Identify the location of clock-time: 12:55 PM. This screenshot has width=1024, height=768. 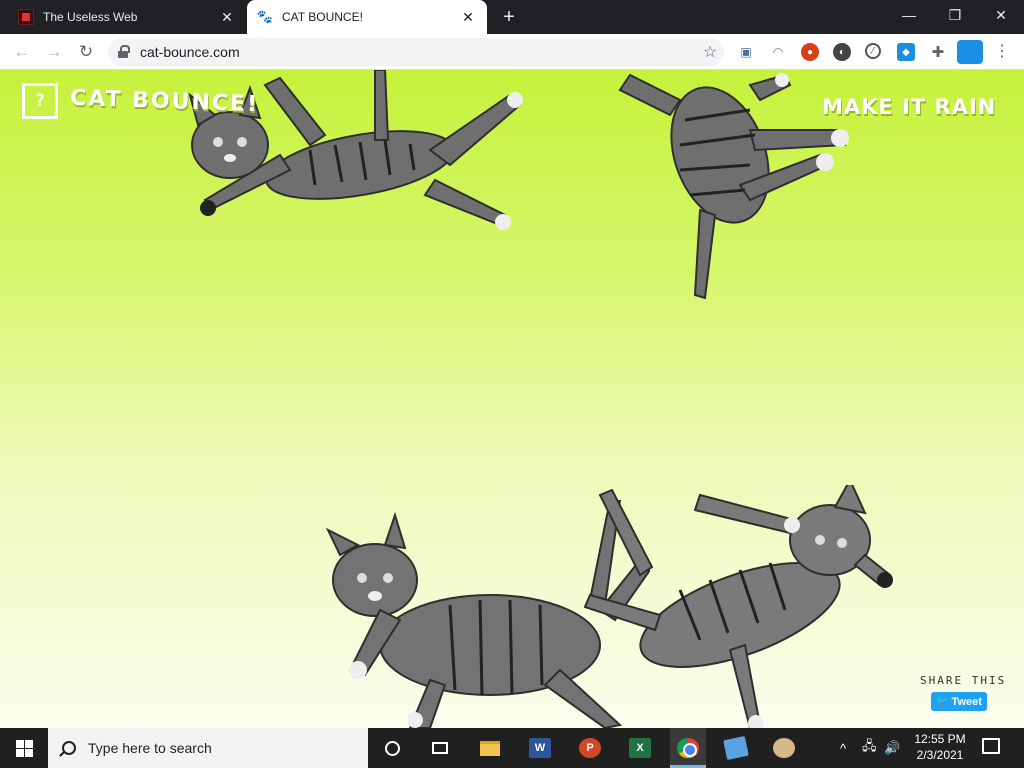
(940, 739).